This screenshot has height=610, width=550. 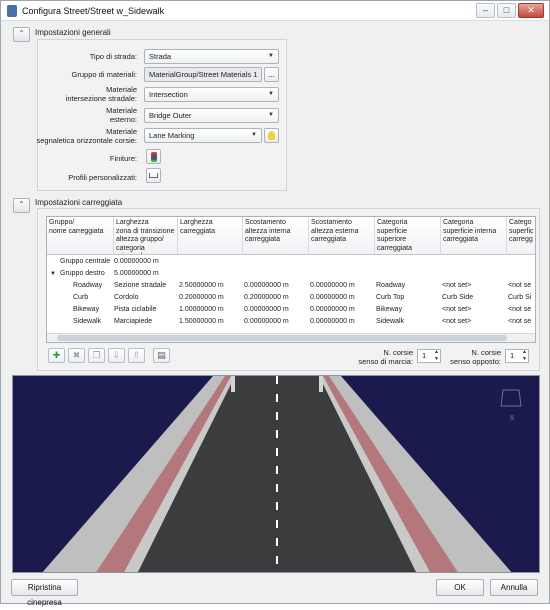 What do you see at coordinates (531, 10) in the screenshot?
I see `close-button: ✕` at bounding box center [531, 10].